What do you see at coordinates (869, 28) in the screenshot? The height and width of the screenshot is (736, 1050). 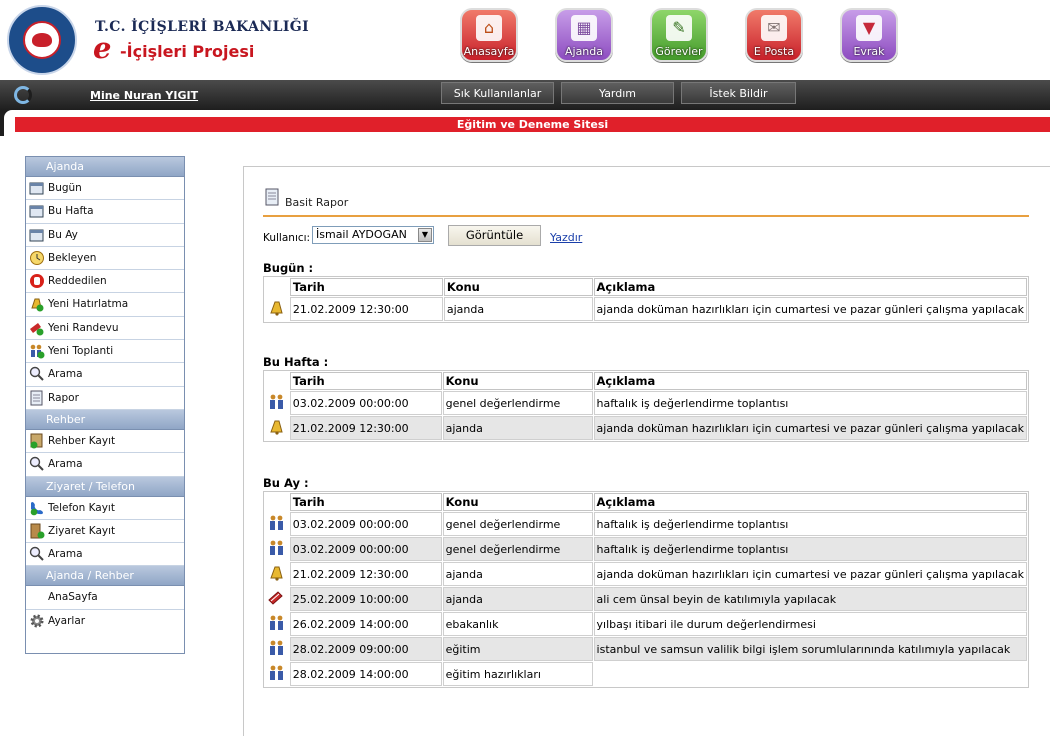 I see `document-icon: ▼` at bounding box center [869, 28].